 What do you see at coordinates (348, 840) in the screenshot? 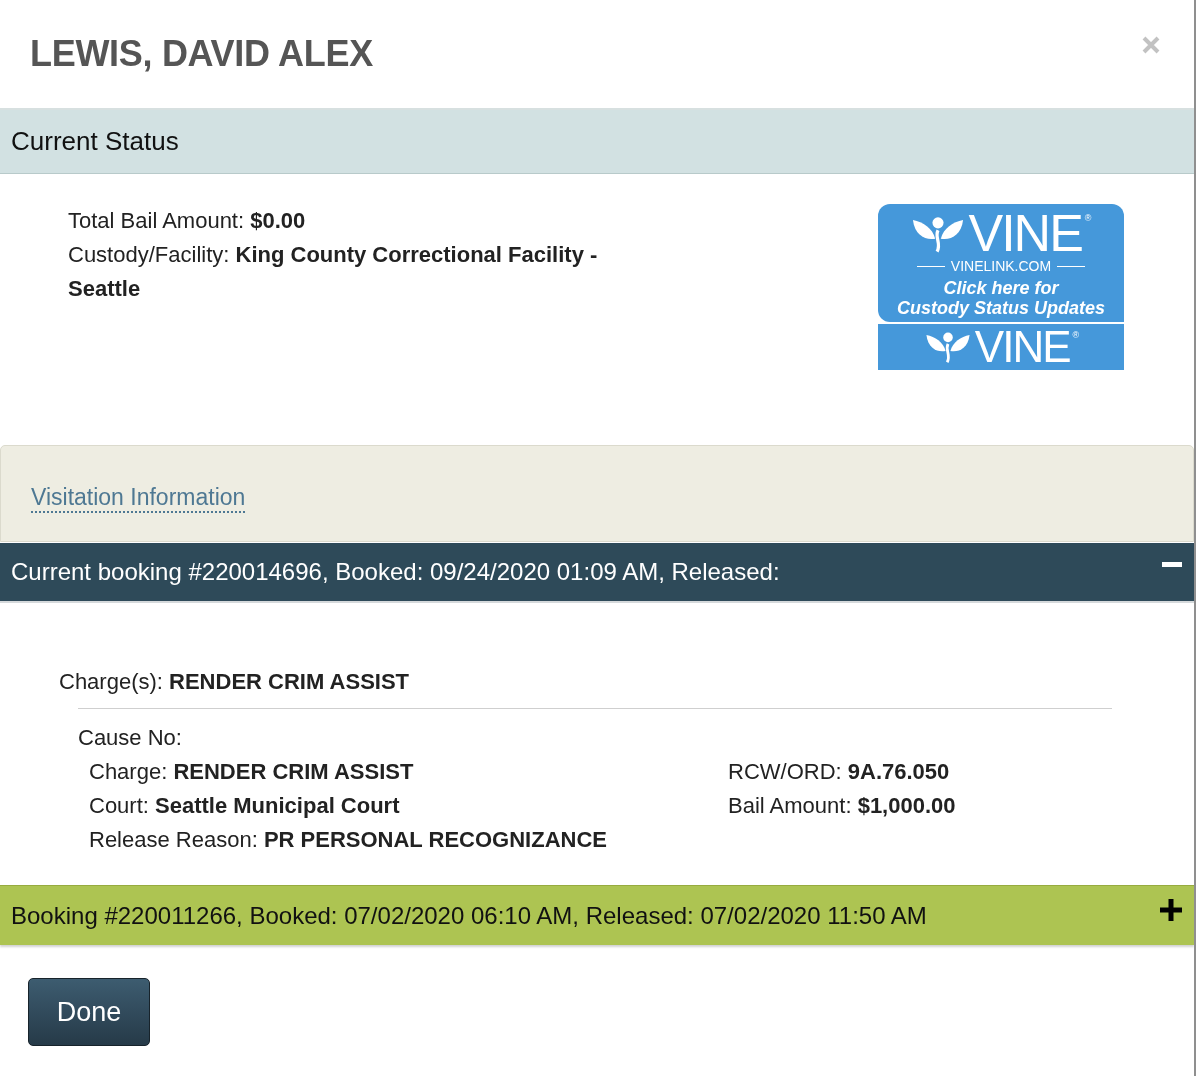
I see `detail-line: Release Reason: PR PERSONAL RECOGNIZANCE` at bounding box center [348, 840].